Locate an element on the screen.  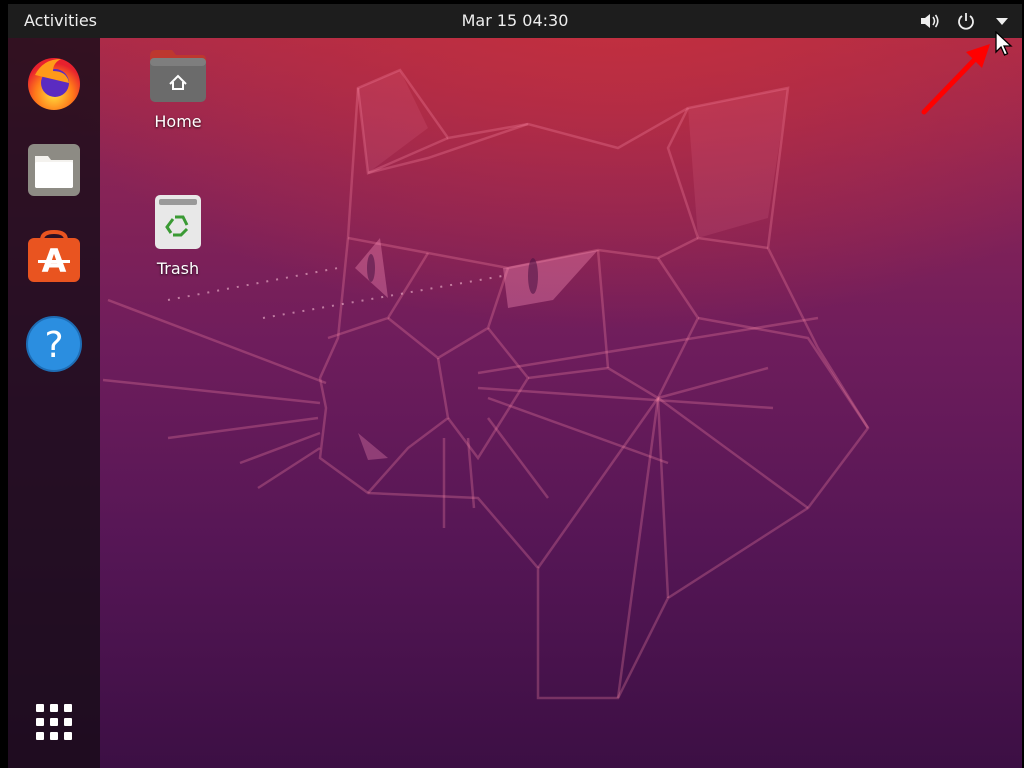
chevron-down-icon is located at coordinates (1002, 21).